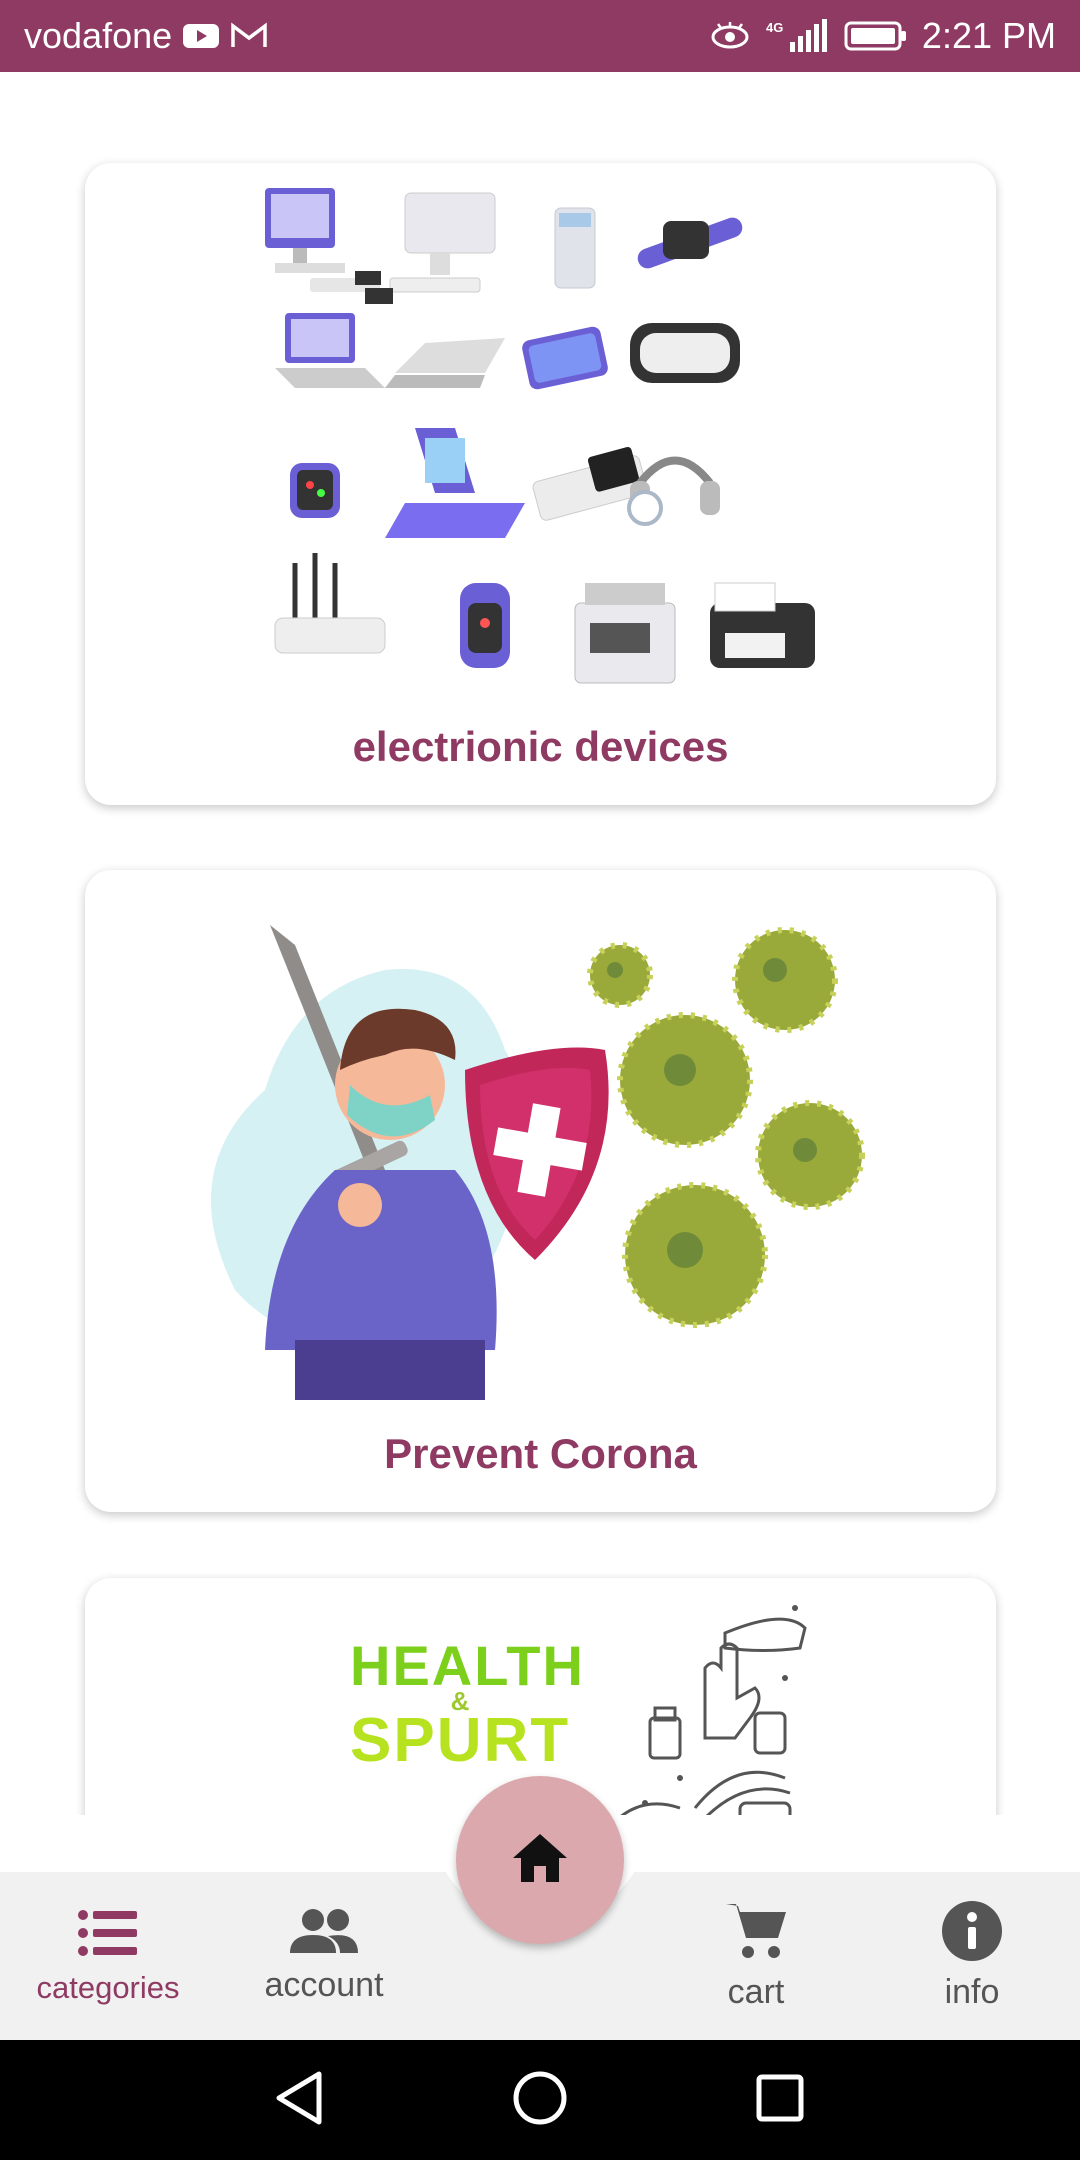 The image size is (1080, 2160). Describe the element at coordinates (774, 27) in the screenshot. I see `network-label: 4G` at that location.